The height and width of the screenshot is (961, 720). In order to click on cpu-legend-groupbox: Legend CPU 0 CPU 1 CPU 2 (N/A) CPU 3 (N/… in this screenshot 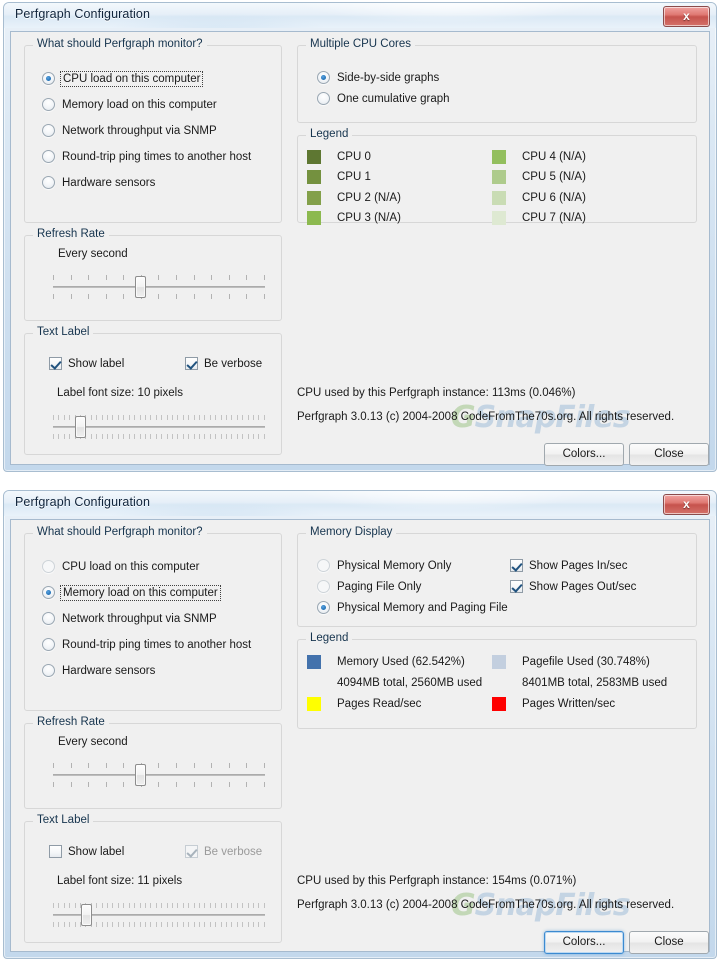, I will do `click(497, 176)`.